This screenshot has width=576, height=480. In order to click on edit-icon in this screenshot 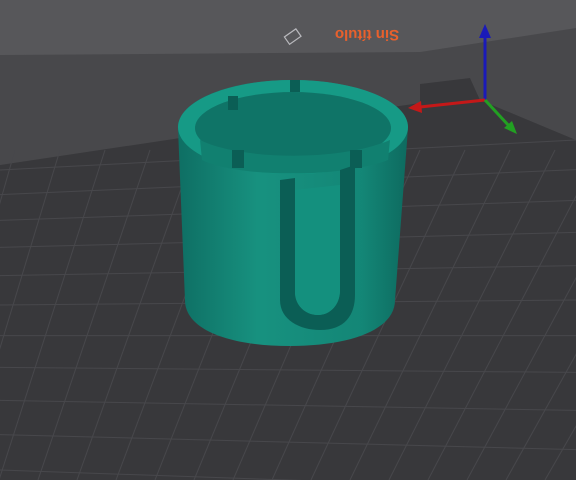, I will do `click(293, 37)`.